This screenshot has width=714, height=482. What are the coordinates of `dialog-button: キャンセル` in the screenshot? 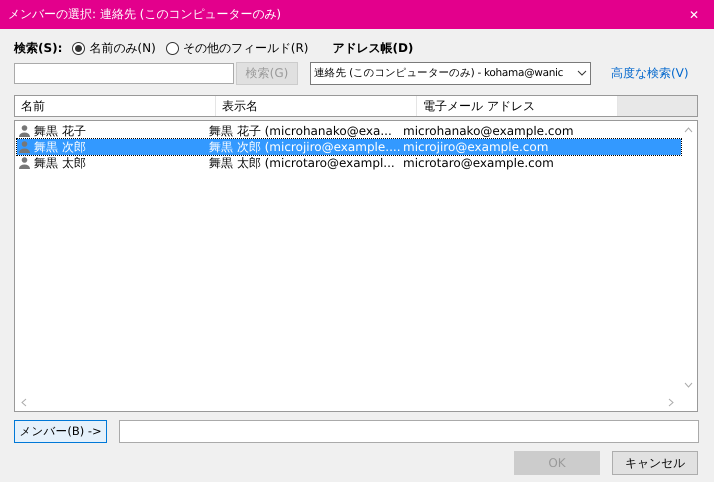 It's located at (655, 463).